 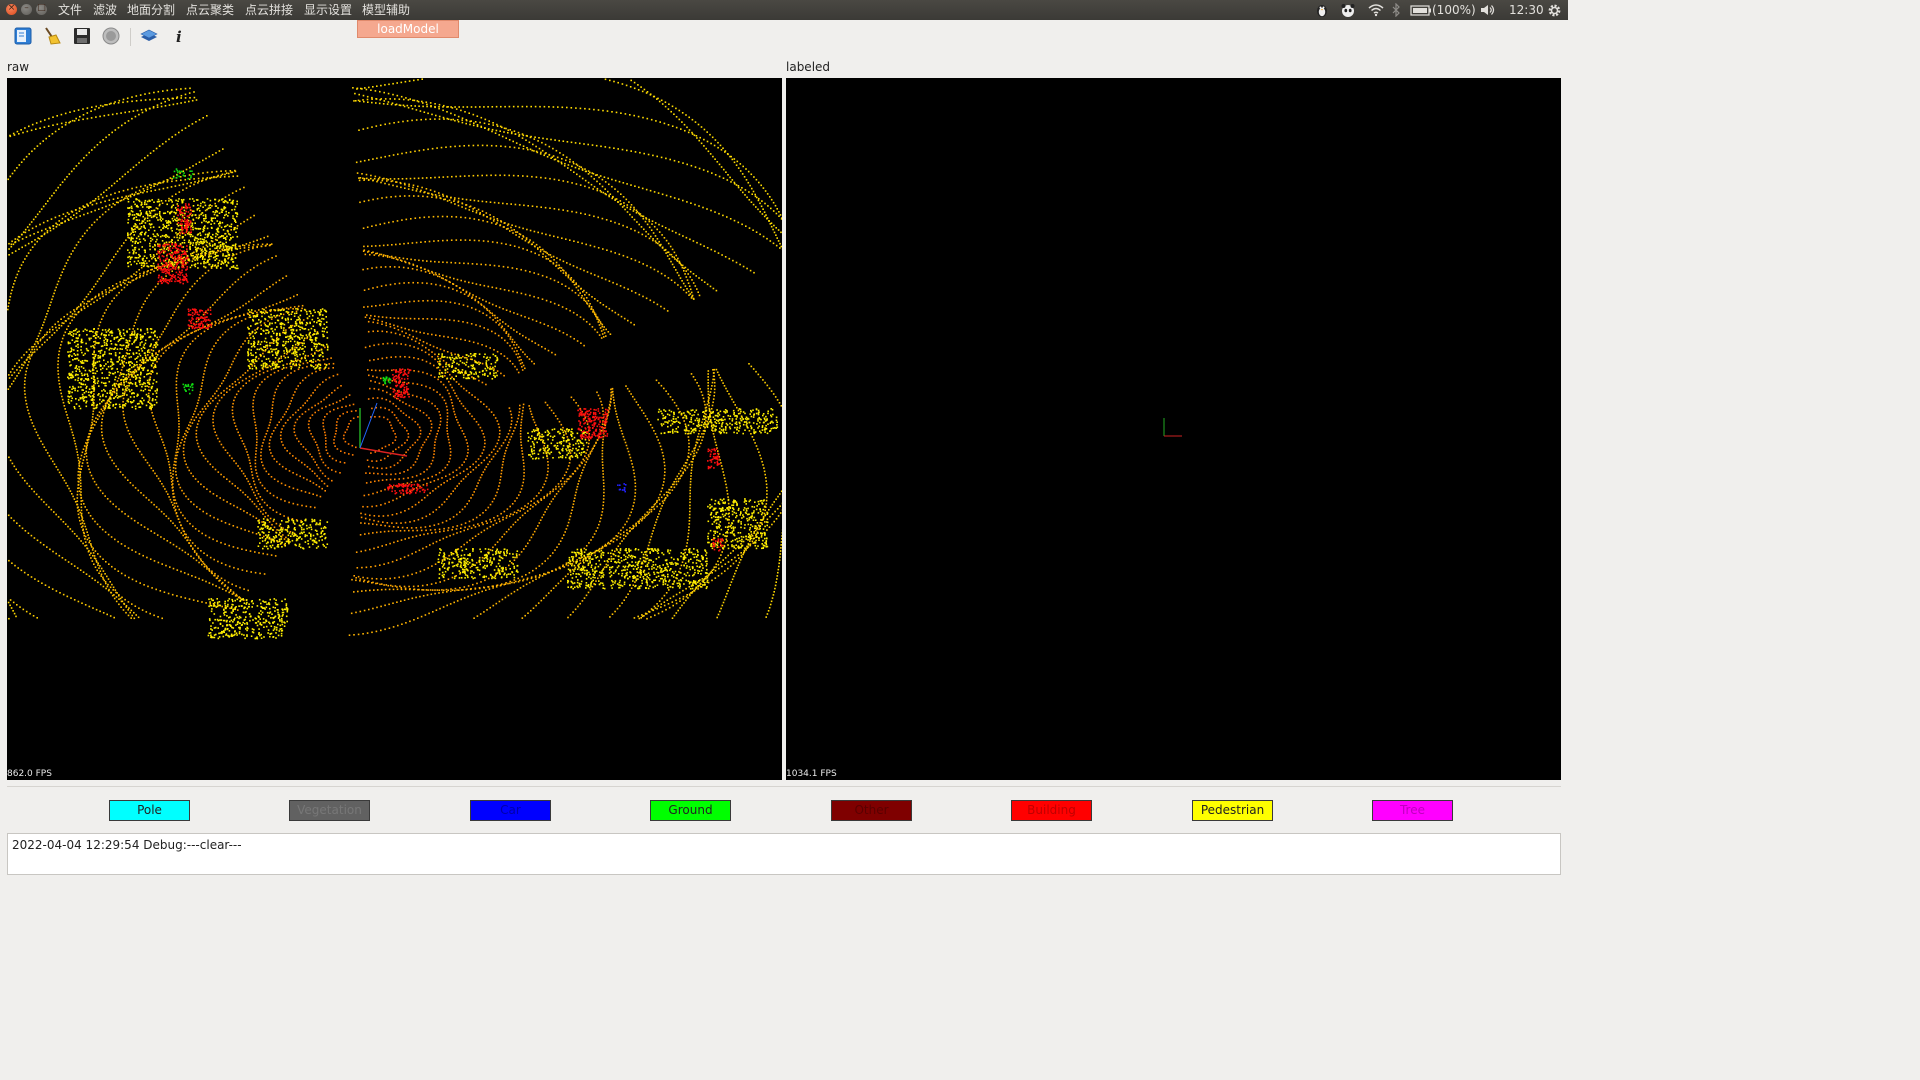 What do you see at coordinates (1454, 10) in the screenshot?
I see `battery-percent: (100%)` at bounding box center [1454, 10].